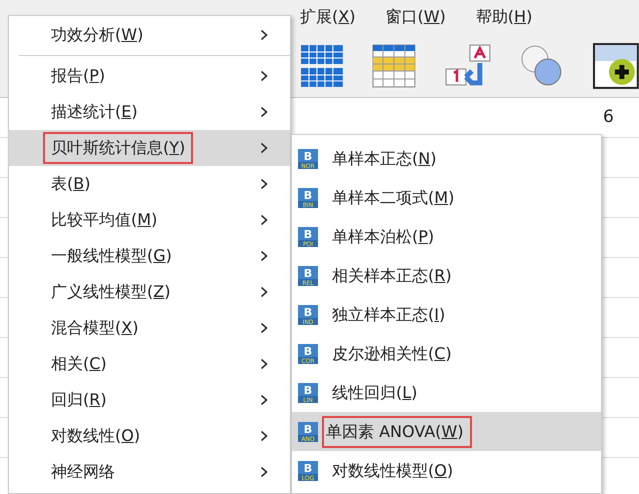 Image resolution: width=639 pixels, height=494 pixels. Describe the element at coordinates (149, 328) in the screenshot. I see `menu-item: 混合模型(X)` at that location.